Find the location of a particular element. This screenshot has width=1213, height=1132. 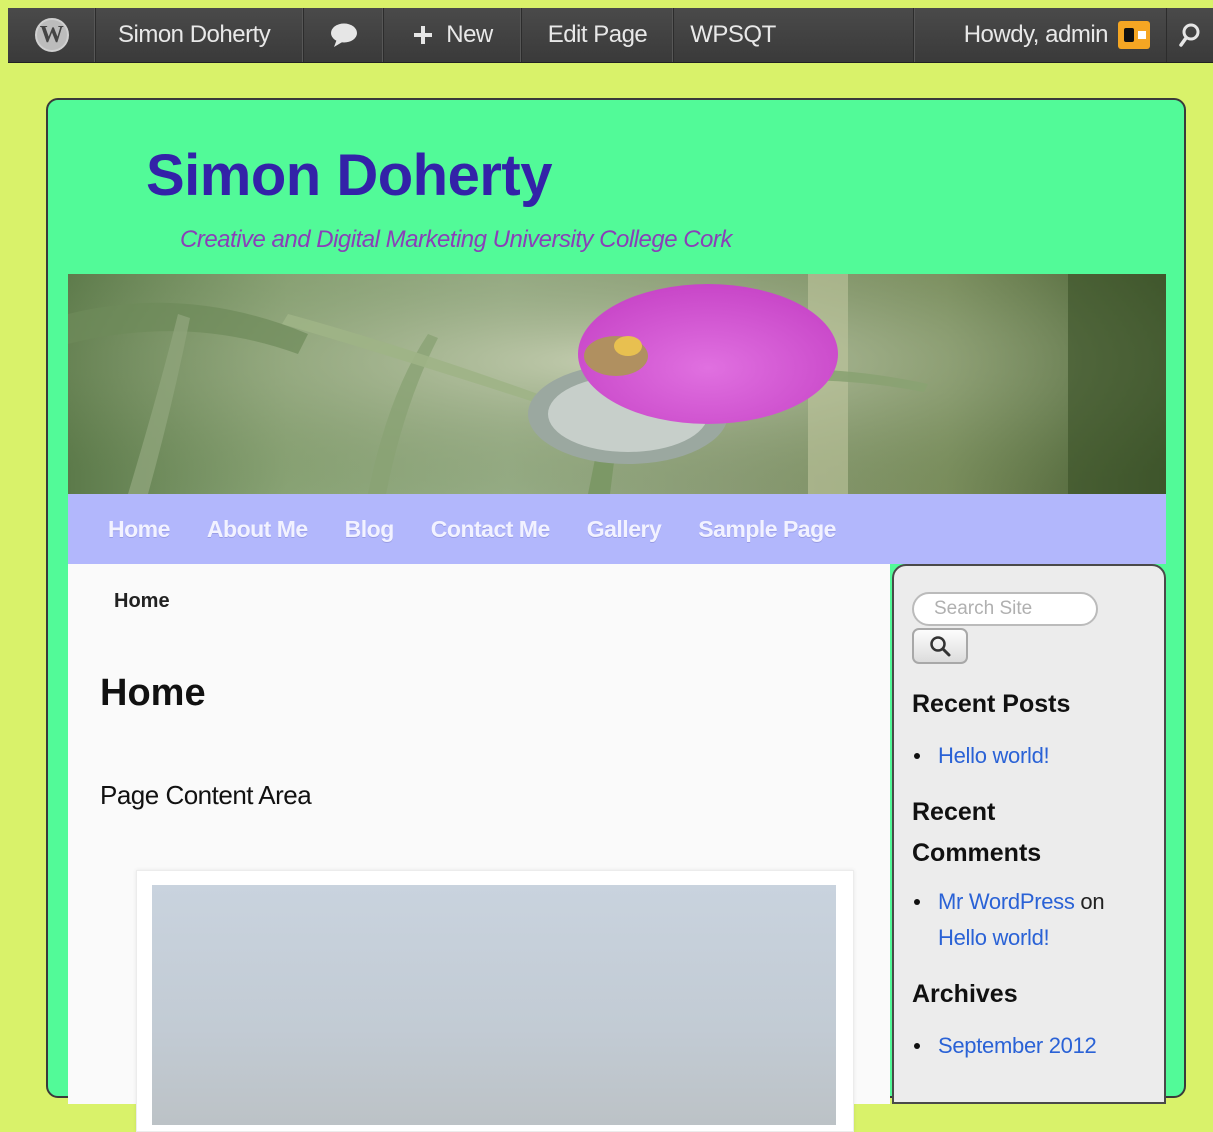

nav-item-gallery: Gallery is located at coordinates (624, 529).